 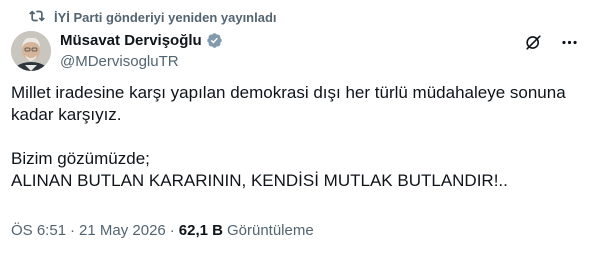 I want to click on author-display-name: Müsavat Dervişoğlu, so click(x=131, y=40).